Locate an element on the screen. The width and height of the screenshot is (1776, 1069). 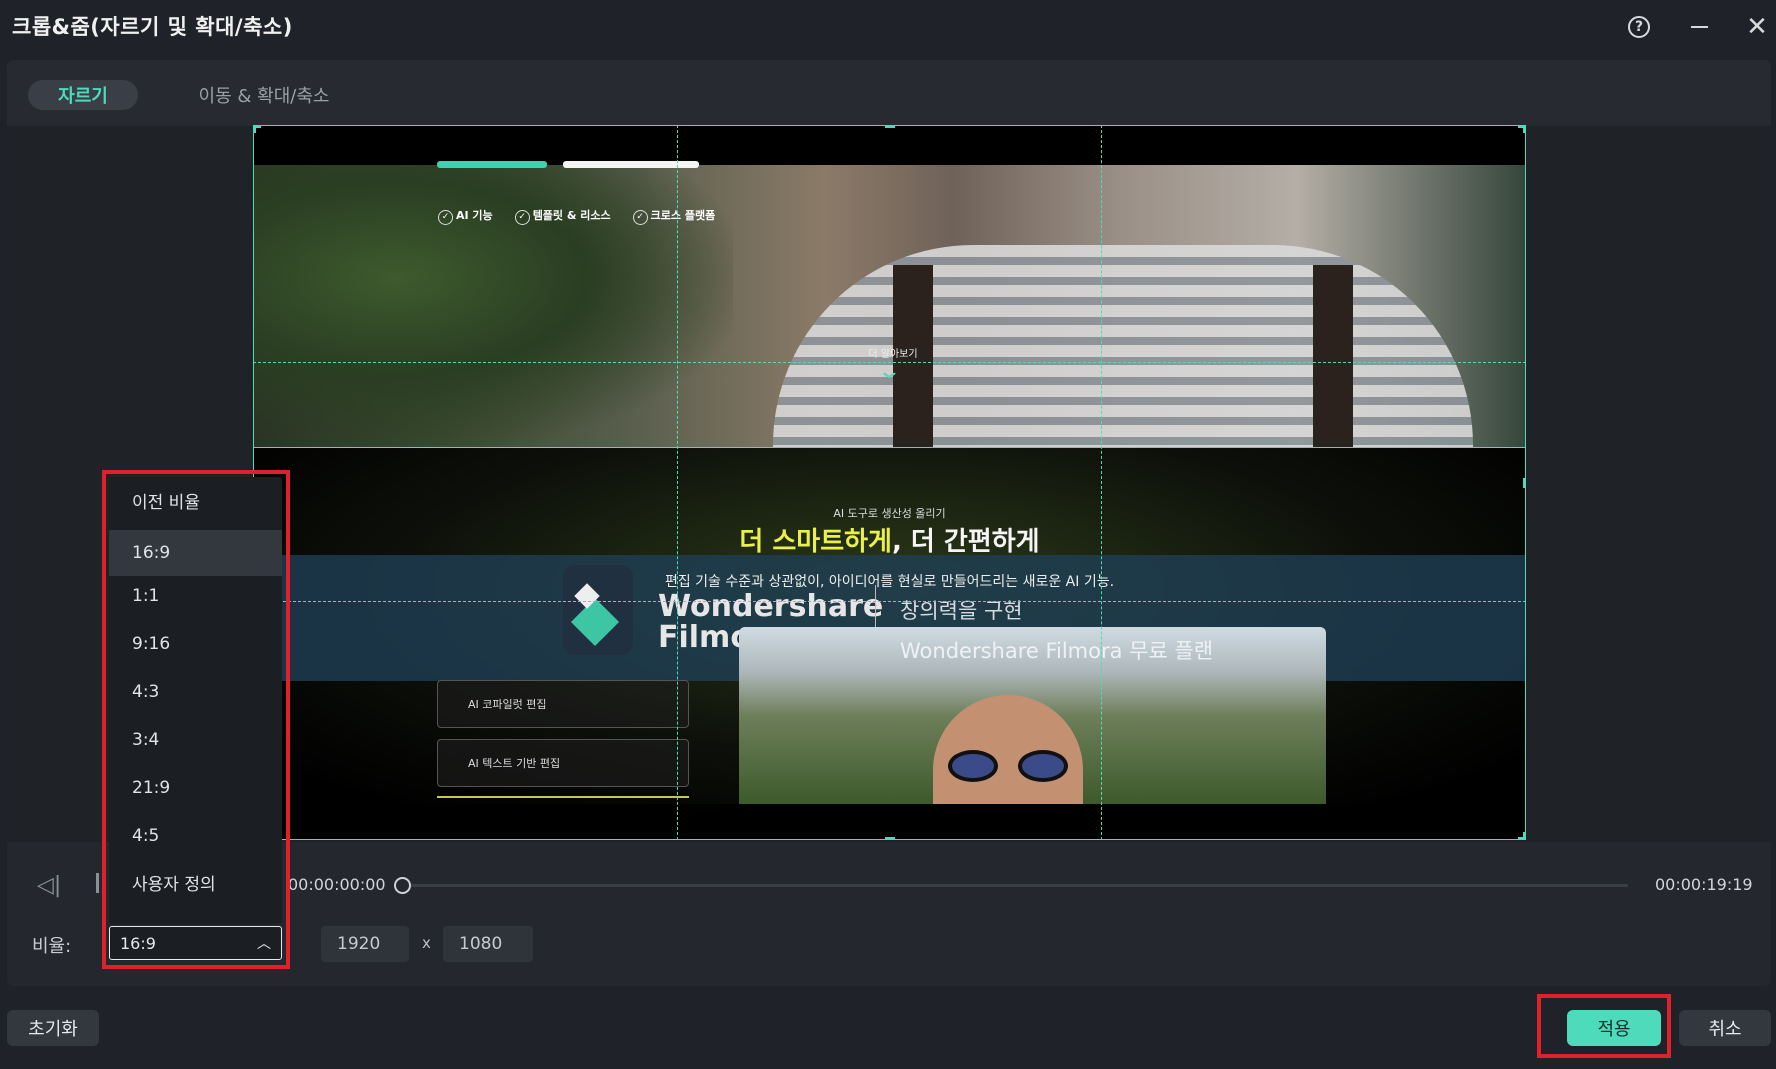
preview-brand-line1: Wondershare is located at coordinates (771, 606).